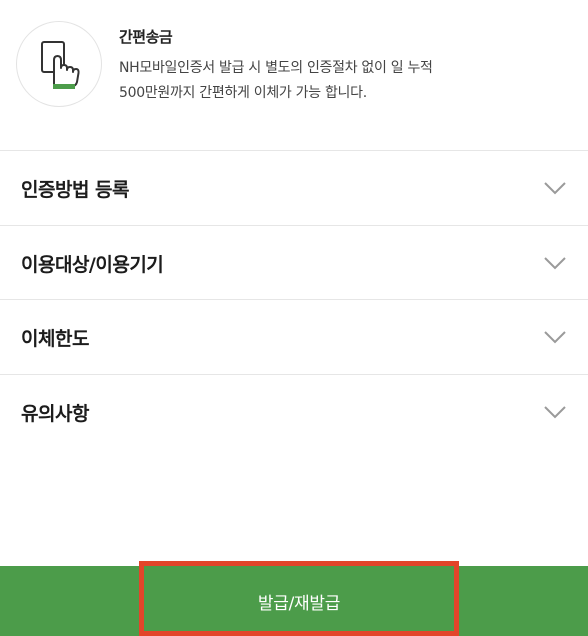 This screenshot has width=588, height=636. I want to click on accordion-item-notes: 유의사항, so click(294, 412).